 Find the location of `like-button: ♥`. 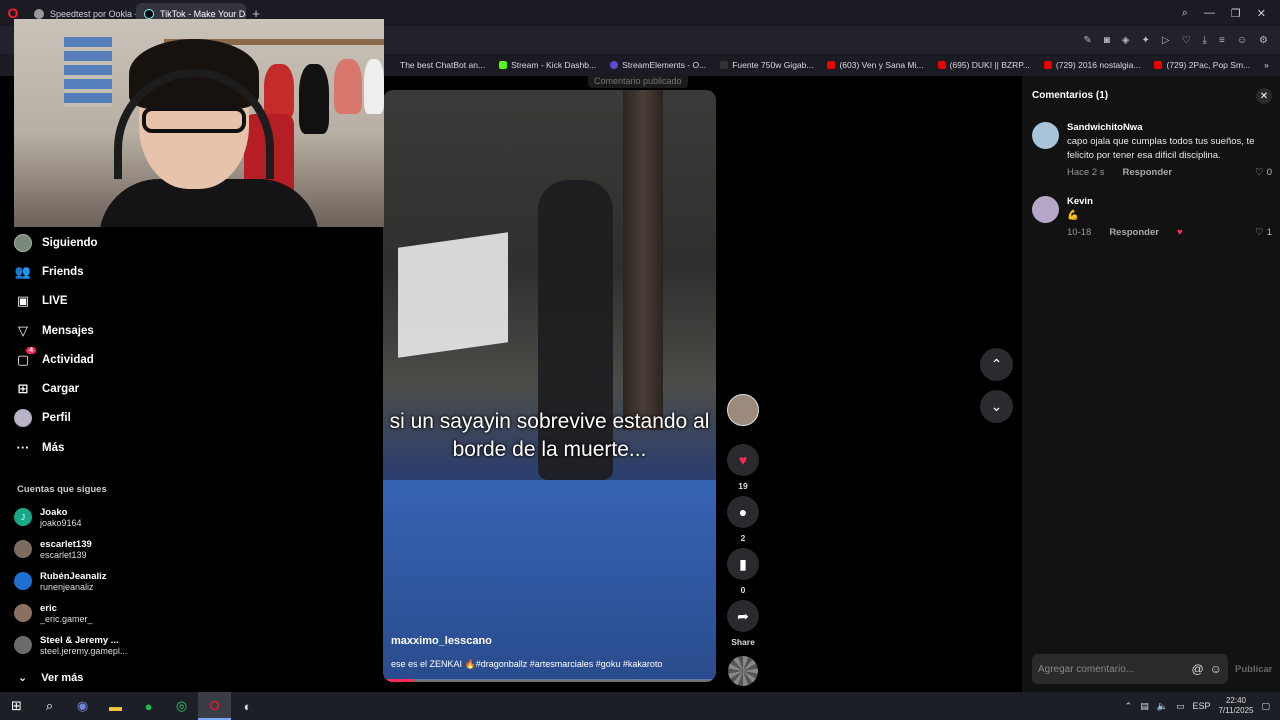

like-button: ♥ is located at coordinates (743, 460).